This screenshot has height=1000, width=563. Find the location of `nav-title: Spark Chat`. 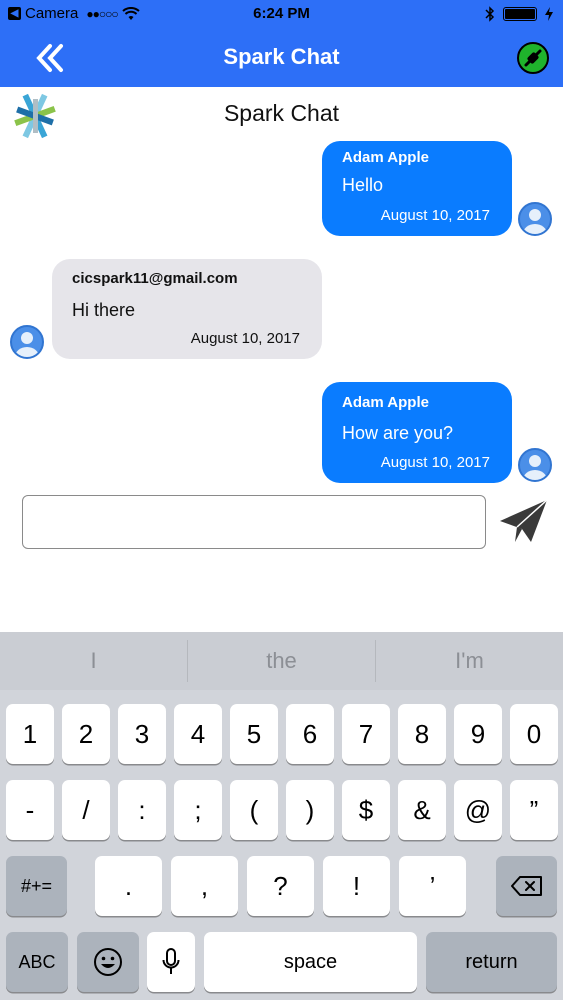

nav-title: Spark Chat is located at coordinates (281, 56).